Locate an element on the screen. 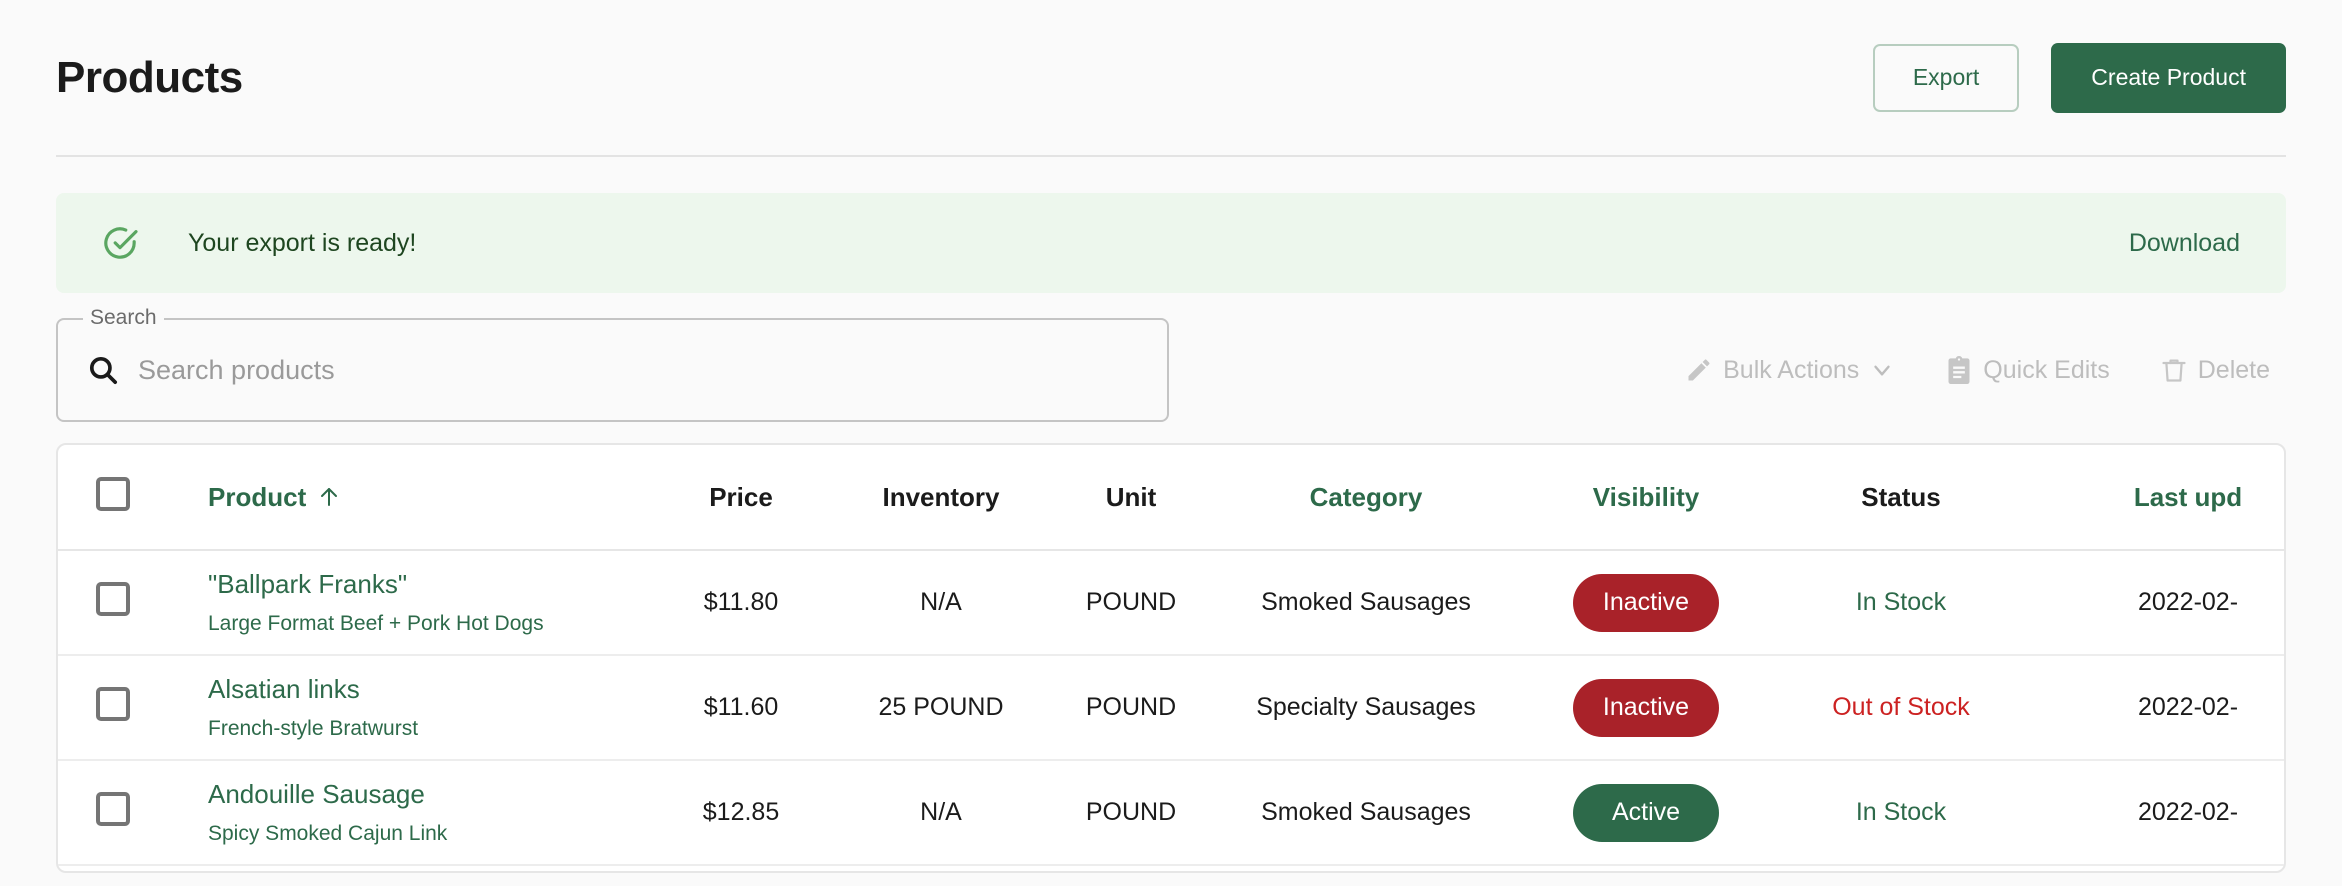 The width and height of the screenshot is (2342, 886). select-all-checkbox is located at coordinates (113, 493).